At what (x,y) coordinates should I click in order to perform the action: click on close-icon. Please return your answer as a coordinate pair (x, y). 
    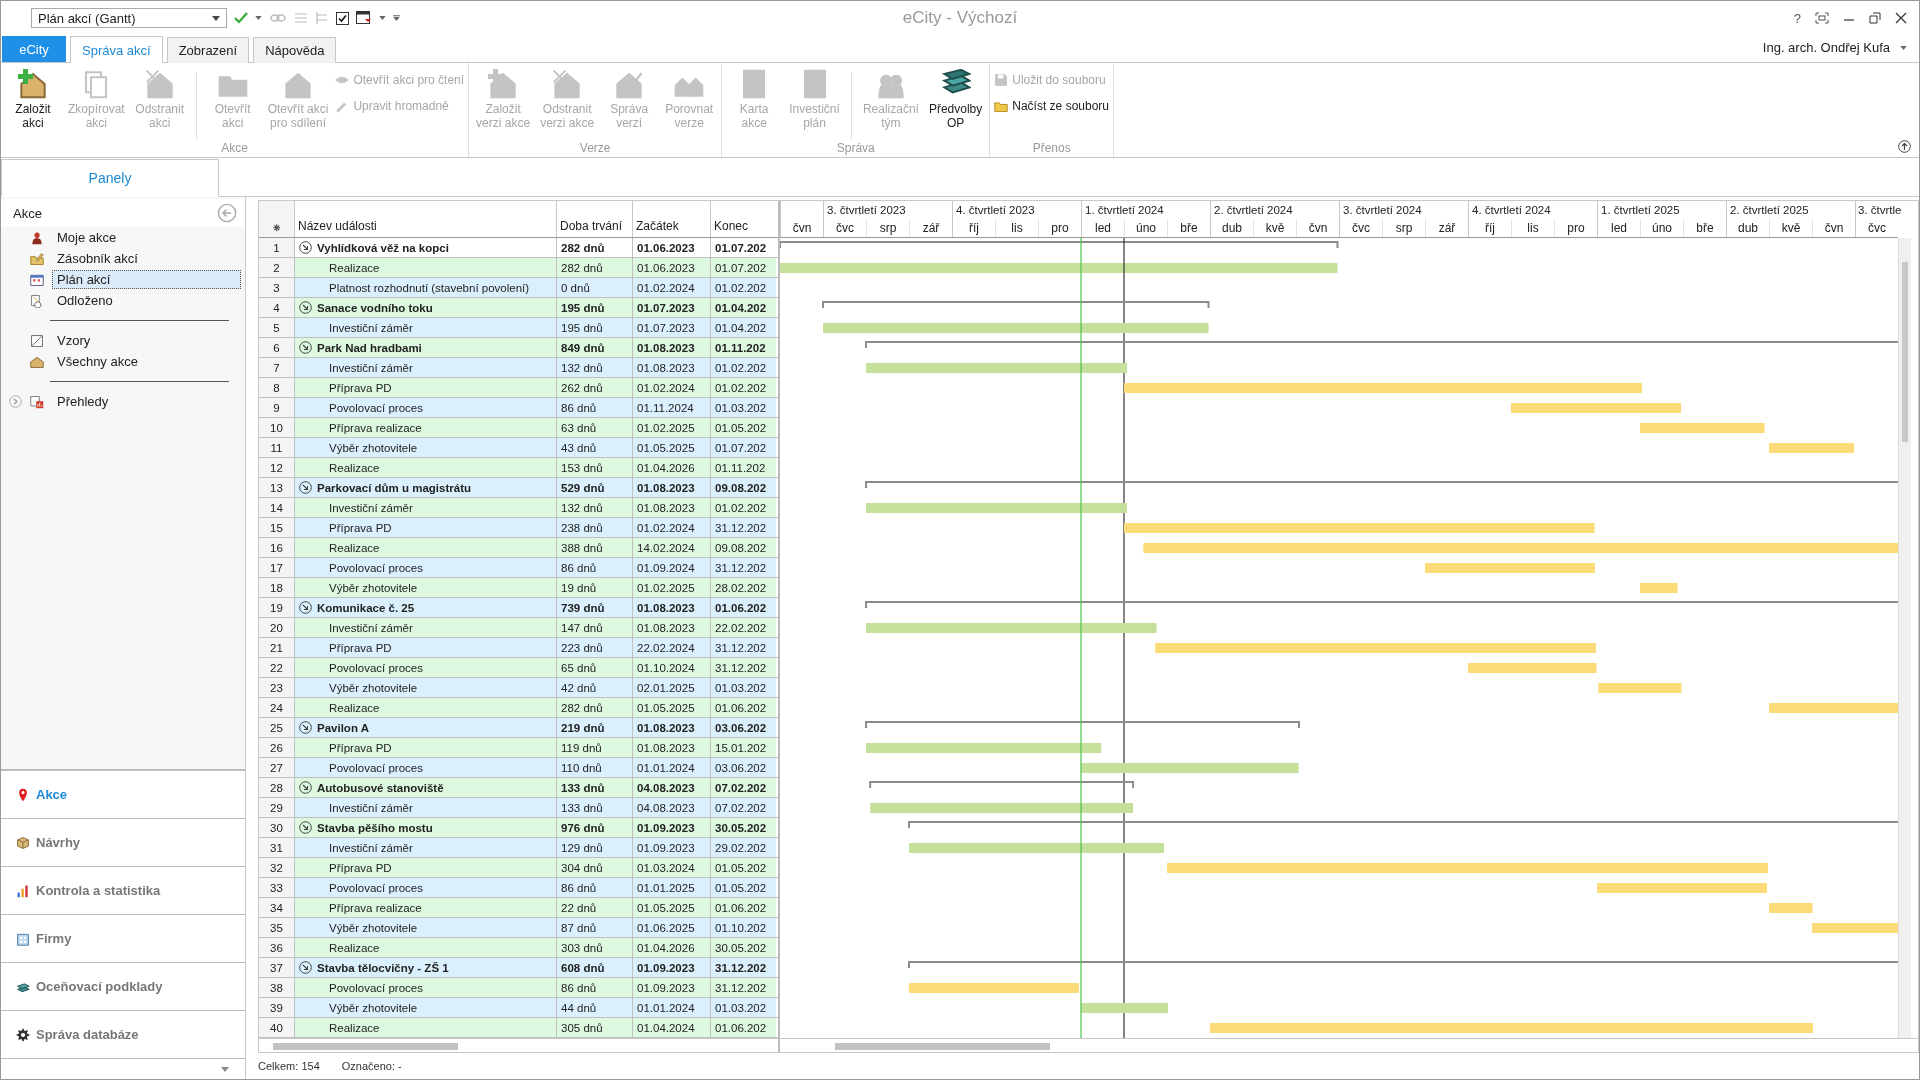
    Looking at the image, I should click on (1901, 18).